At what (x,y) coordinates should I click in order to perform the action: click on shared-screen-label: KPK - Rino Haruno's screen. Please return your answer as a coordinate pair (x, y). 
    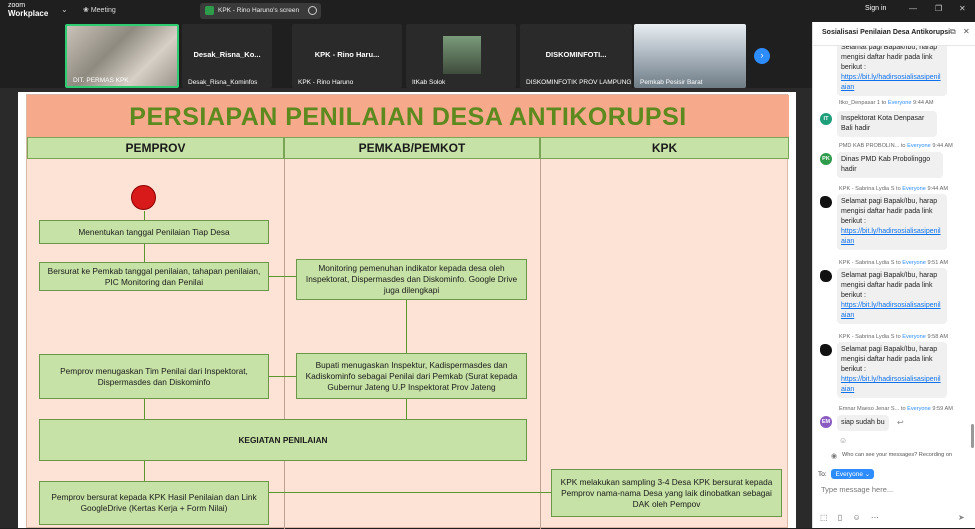
    Looking at the image, I should click on (259, 10).